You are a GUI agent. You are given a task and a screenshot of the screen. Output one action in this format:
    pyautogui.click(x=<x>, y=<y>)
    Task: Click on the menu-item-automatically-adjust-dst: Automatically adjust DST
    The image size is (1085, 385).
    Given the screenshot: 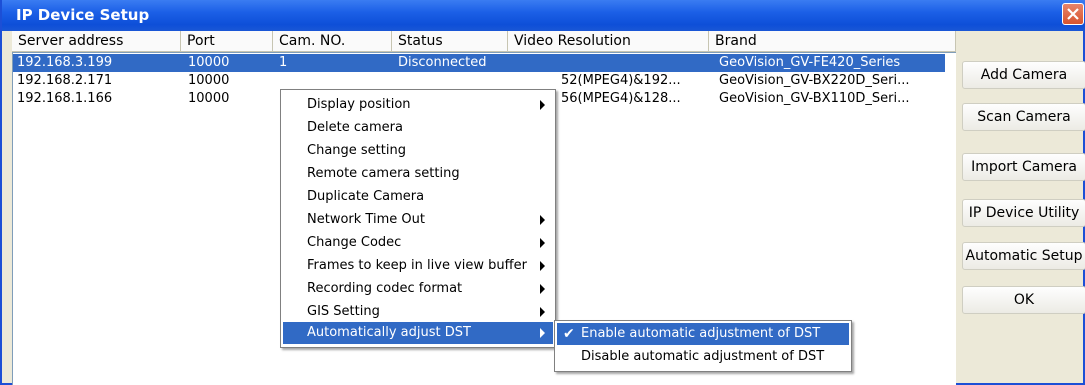 What is the action you would take?
    pyautogui.click(x=418, y=333)
    